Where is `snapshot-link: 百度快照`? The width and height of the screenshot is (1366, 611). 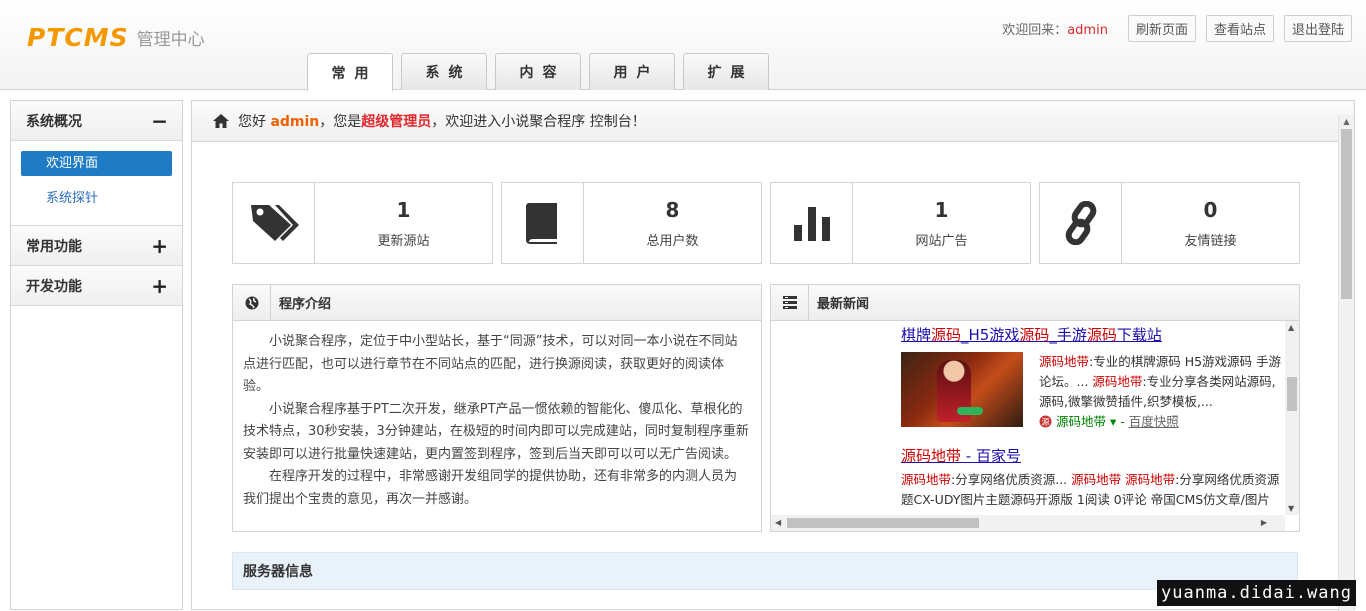 snapshot-link: 百度快照 is located at coordinates (1154, 421).